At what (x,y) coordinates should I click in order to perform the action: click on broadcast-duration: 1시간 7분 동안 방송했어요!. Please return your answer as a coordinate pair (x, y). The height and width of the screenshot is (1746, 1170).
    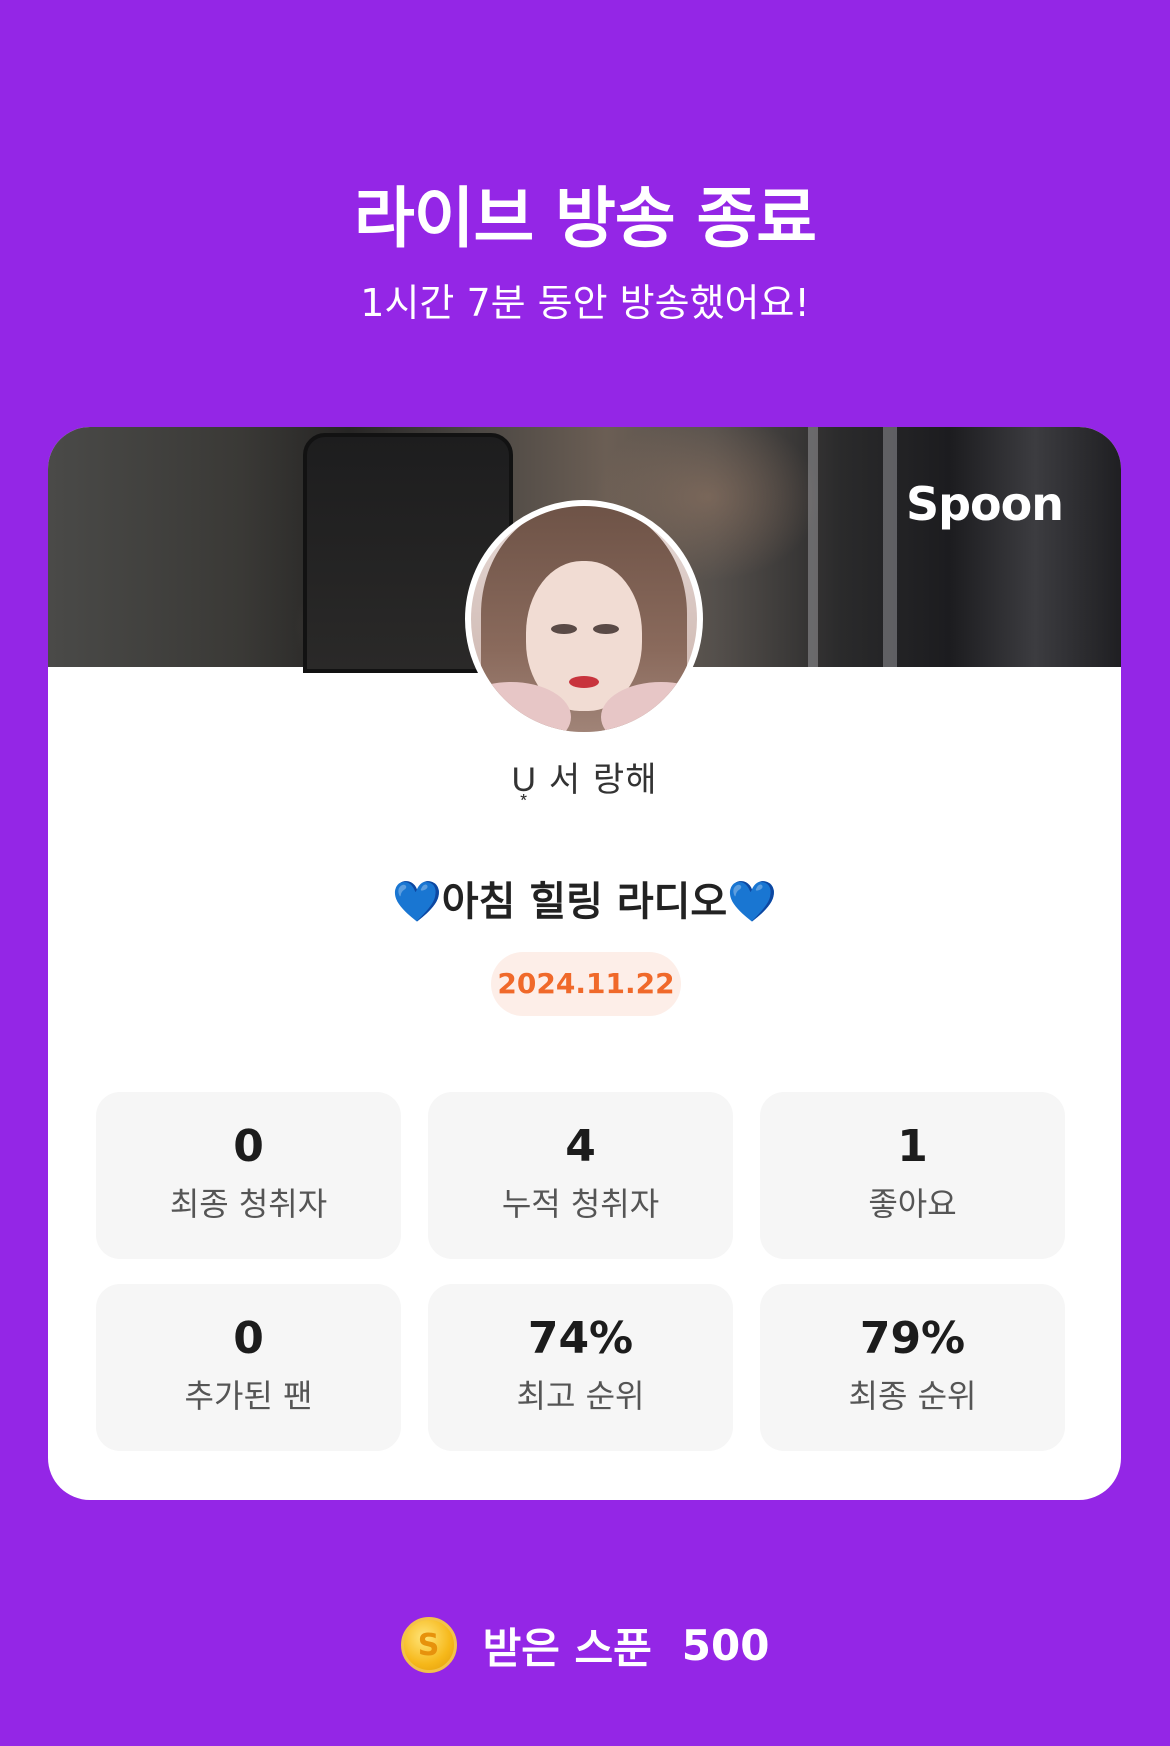
    Looking at the image, I should click on (585, 303).